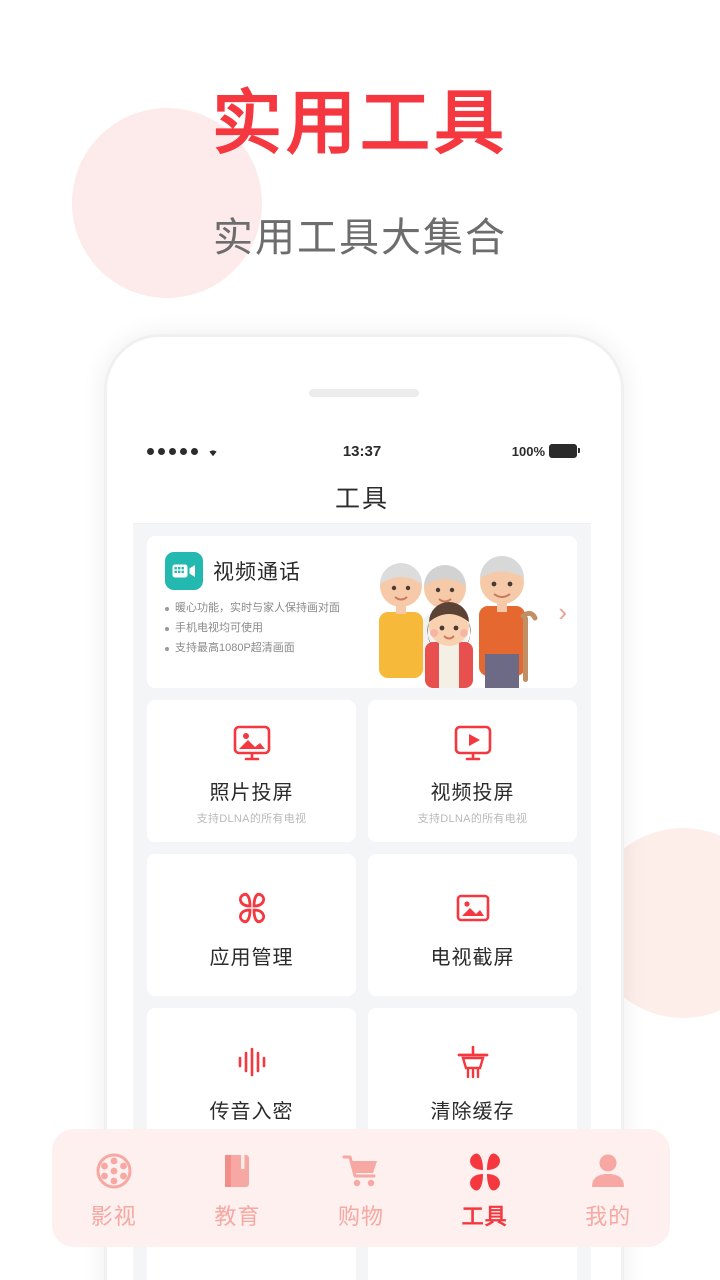 Image resolution: width=720 pixels, height=1280 pixels. I want to click on banner-bullet: 支持最高1080P超清画面, so click(272, 648).